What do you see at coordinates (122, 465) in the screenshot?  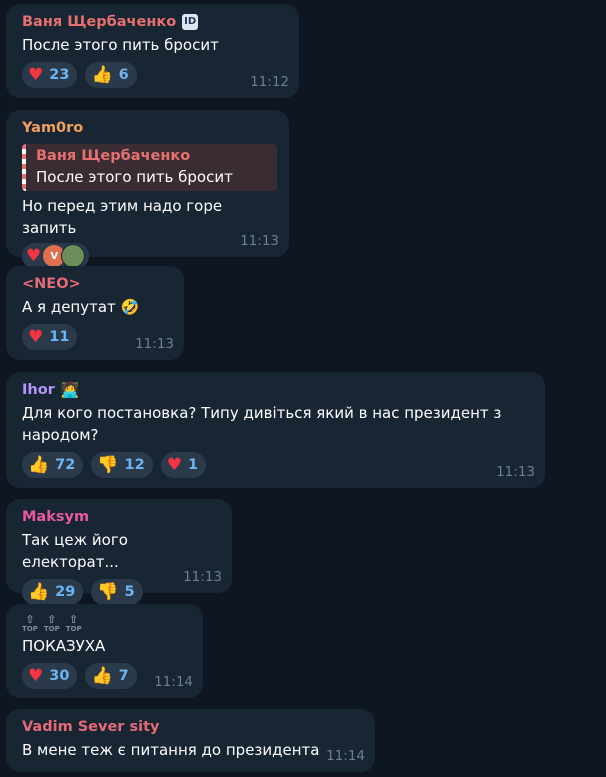 I see `reaction-thumbs-down: 👎 12` at bounding box center [122, 465].